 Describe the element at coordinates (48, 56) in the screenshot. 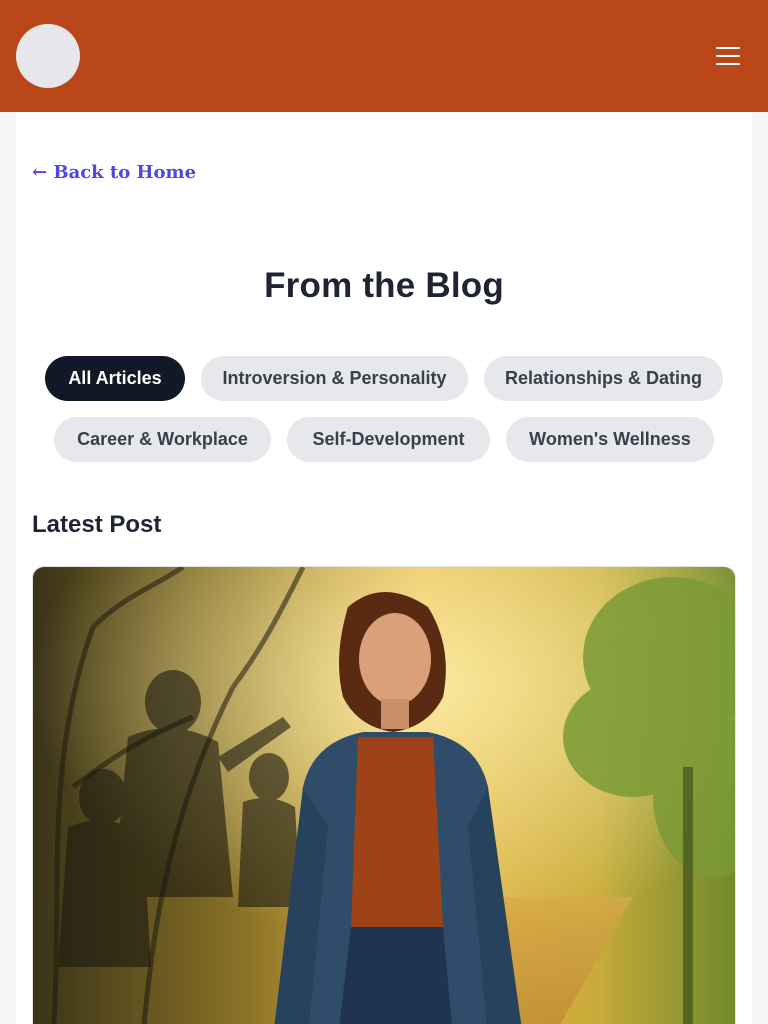

I see `logo-icon` at that location.